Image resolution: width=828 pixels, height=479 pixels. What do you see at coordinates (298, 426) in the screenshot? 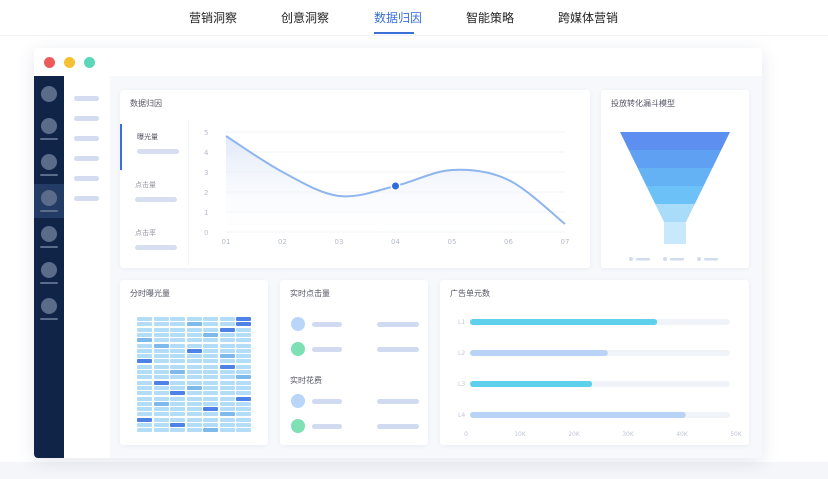
I see `realtime-status-dot` at bounding box center [298, 426].